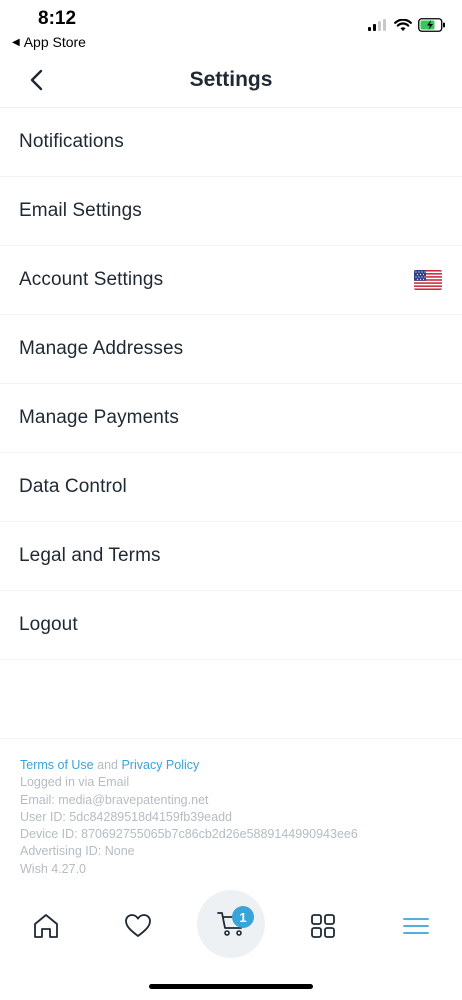 The width and height of the screenshot is (462, 1000). I want to click on legal-links-line: Terms of Use and Privacy Policy, so click(189, 765).